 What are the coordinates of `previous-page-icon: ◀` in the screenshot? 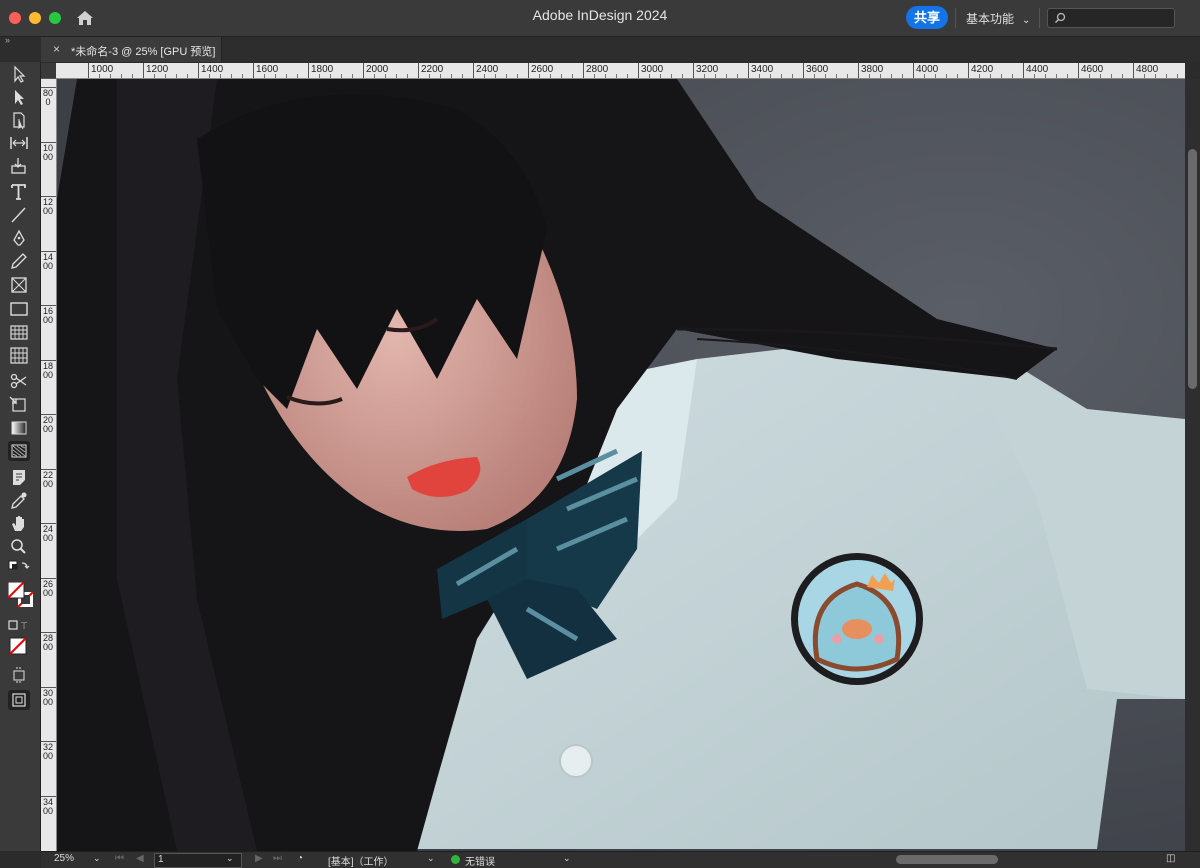 It's located at (140, 858).